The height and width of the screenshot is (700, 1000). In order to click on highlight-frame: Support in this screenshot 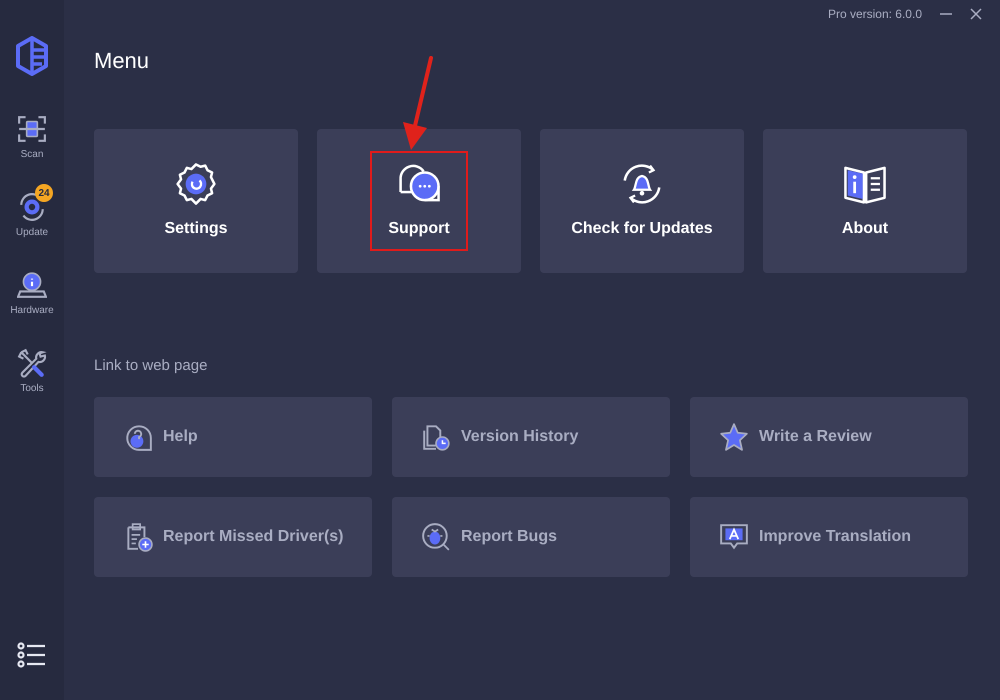, I will do `click(419, 201)`.